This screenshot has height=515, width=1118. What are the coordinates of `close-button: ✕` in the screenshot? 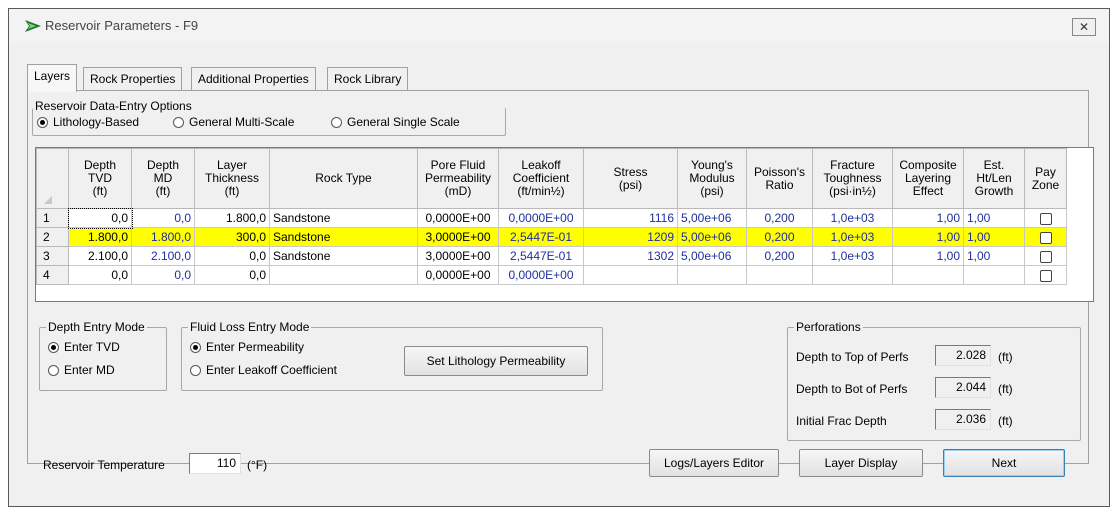 It's located at (1084, 27).